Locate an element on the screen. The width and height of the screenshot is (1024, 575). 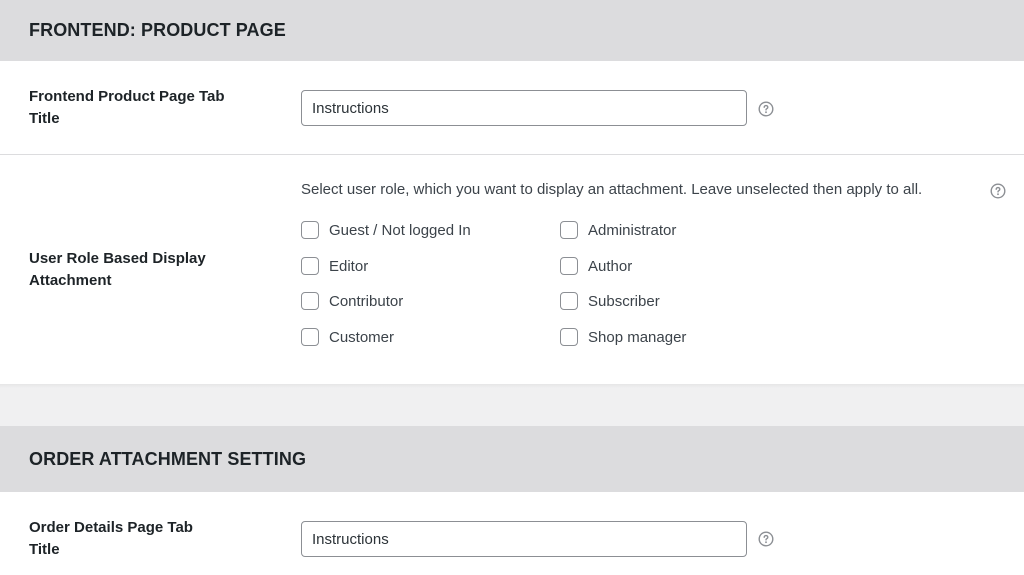
role-checkbox-contributor: Contributor is located at coordinates (352, 301).